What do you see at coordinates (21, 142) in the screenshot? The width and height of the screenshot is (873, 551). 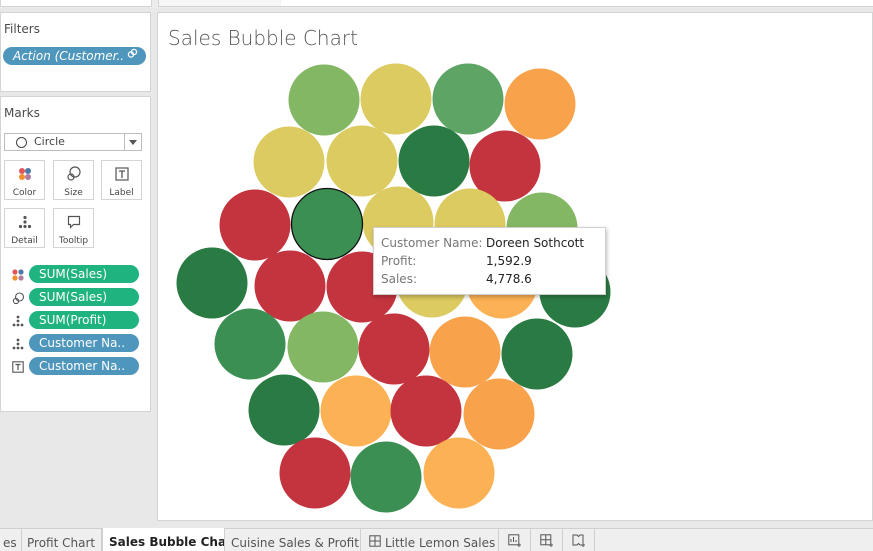 I see `circle-icon` at bounding box center [21, 142].